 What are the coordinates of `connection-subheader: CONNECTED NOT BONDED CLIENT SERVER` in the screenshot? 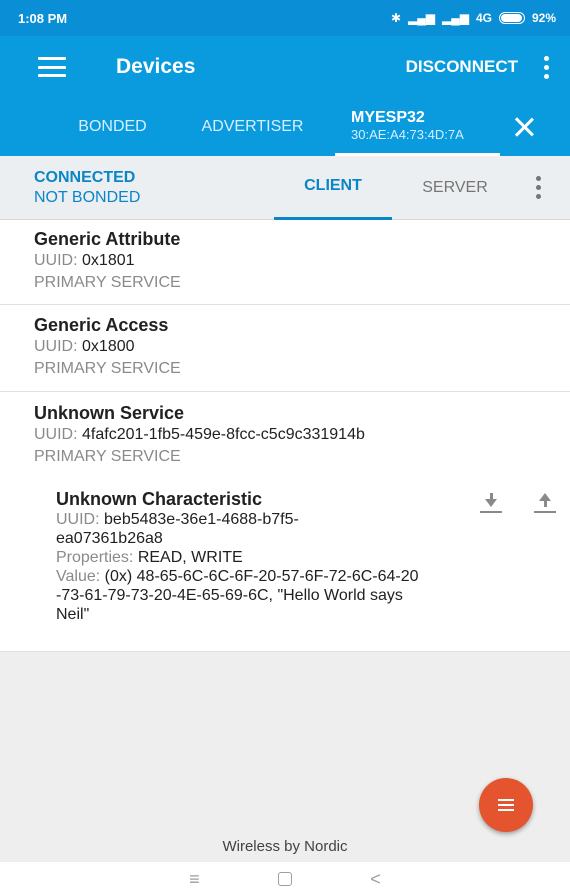 It's located at (285, 188).